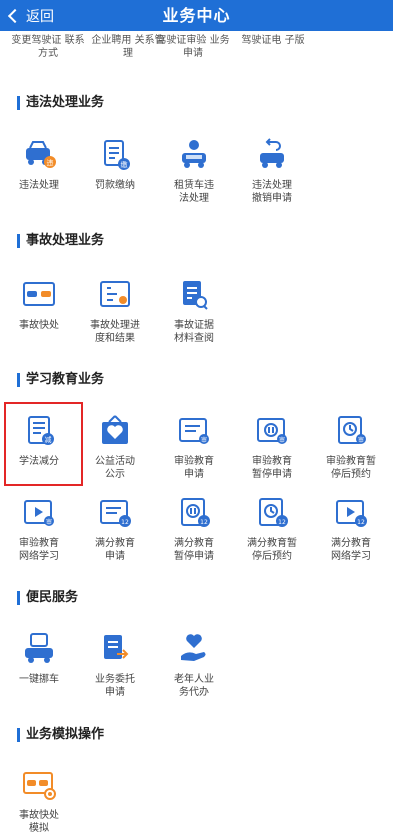  What do you see at coordinates (48, 439) in the screenshot?
I see `svg-text: 减` at bounding box center [48, 439].